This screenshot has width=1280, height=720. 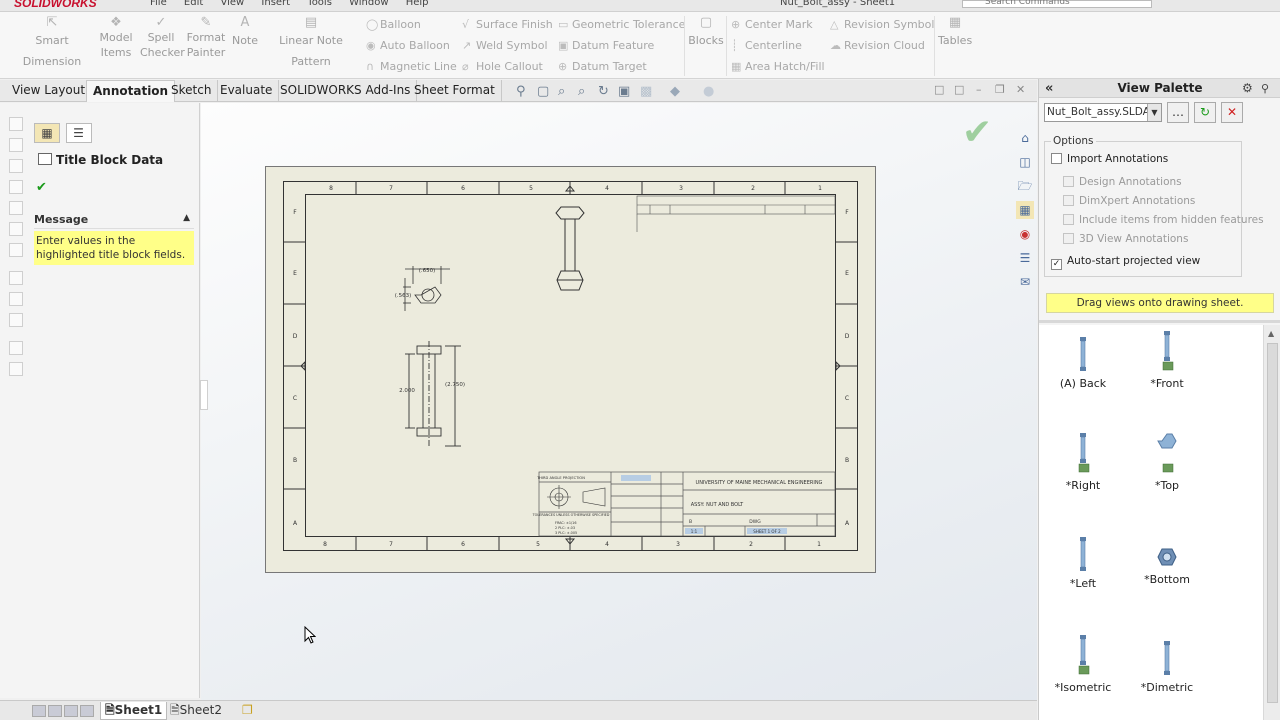 What do you see at coordinates (407, 391) in the screenshot?
I see `dim-bolt-length: 2.000` at bounding box center [407, 391].